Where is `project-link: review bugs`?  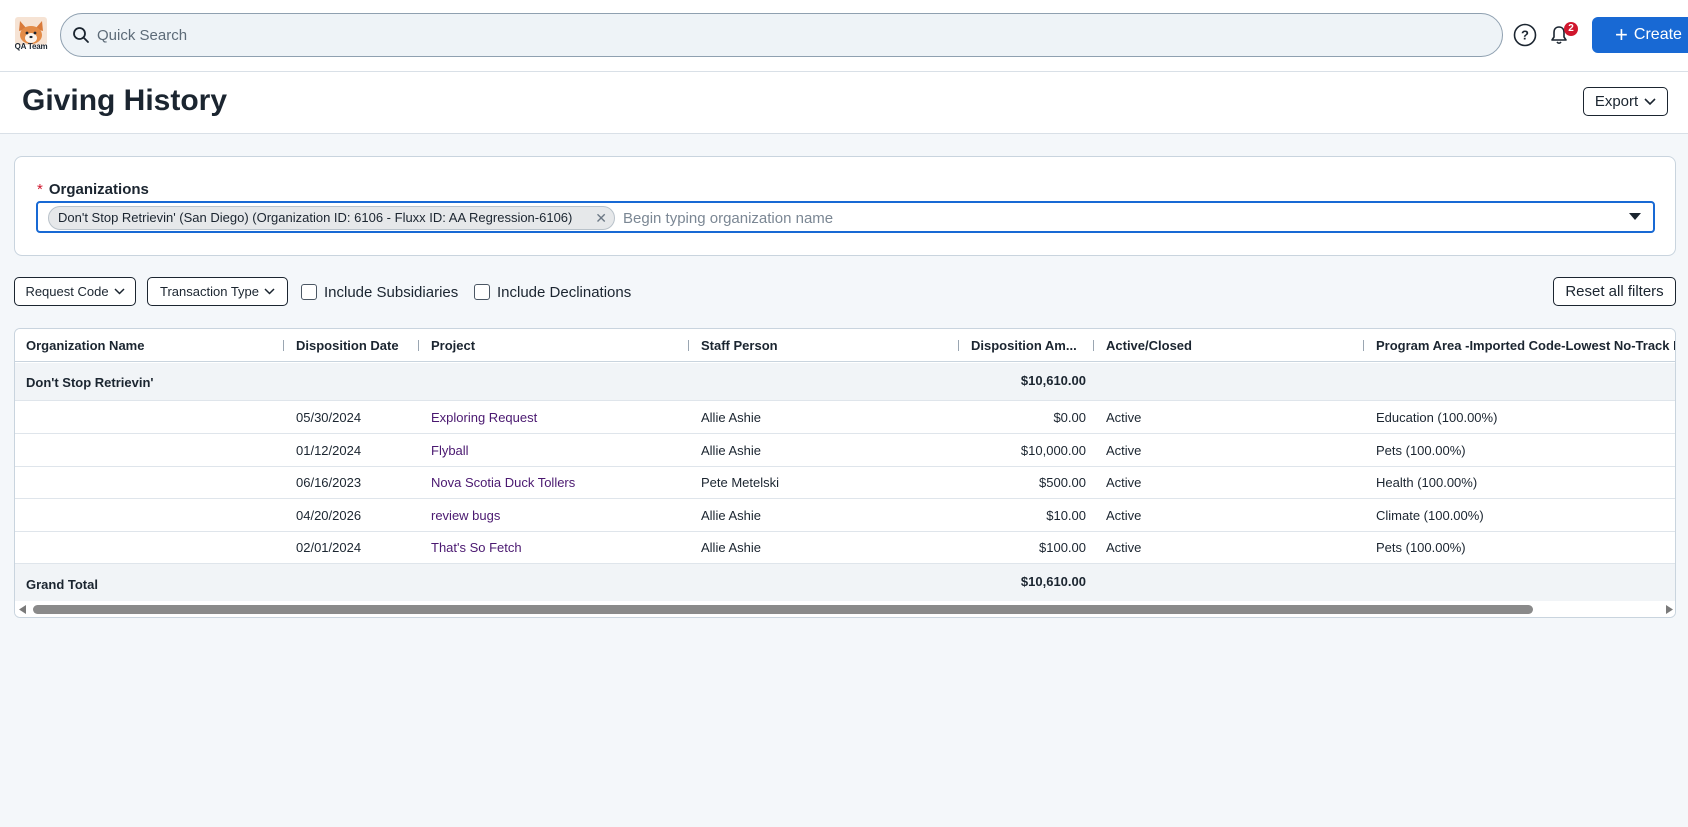
project-link: review bugs is located at coordinates (465, 515).